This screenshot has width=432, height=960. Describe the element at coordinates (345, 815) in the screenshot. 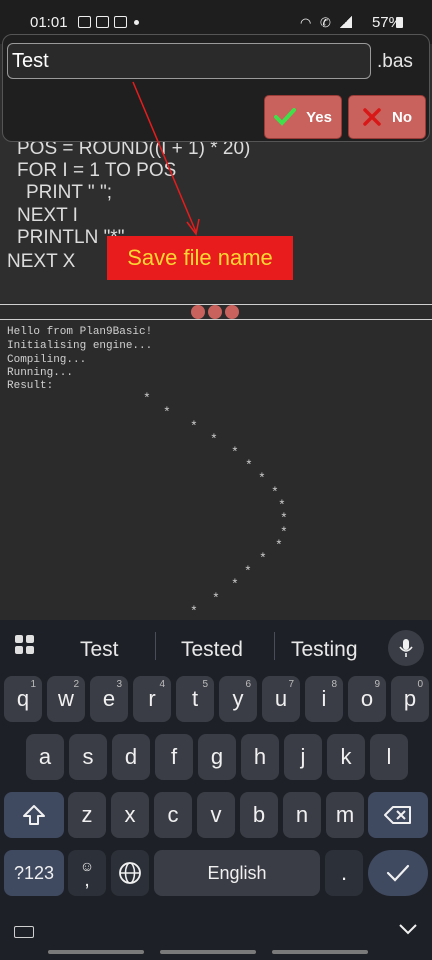

I see `key-m: m` at that location.